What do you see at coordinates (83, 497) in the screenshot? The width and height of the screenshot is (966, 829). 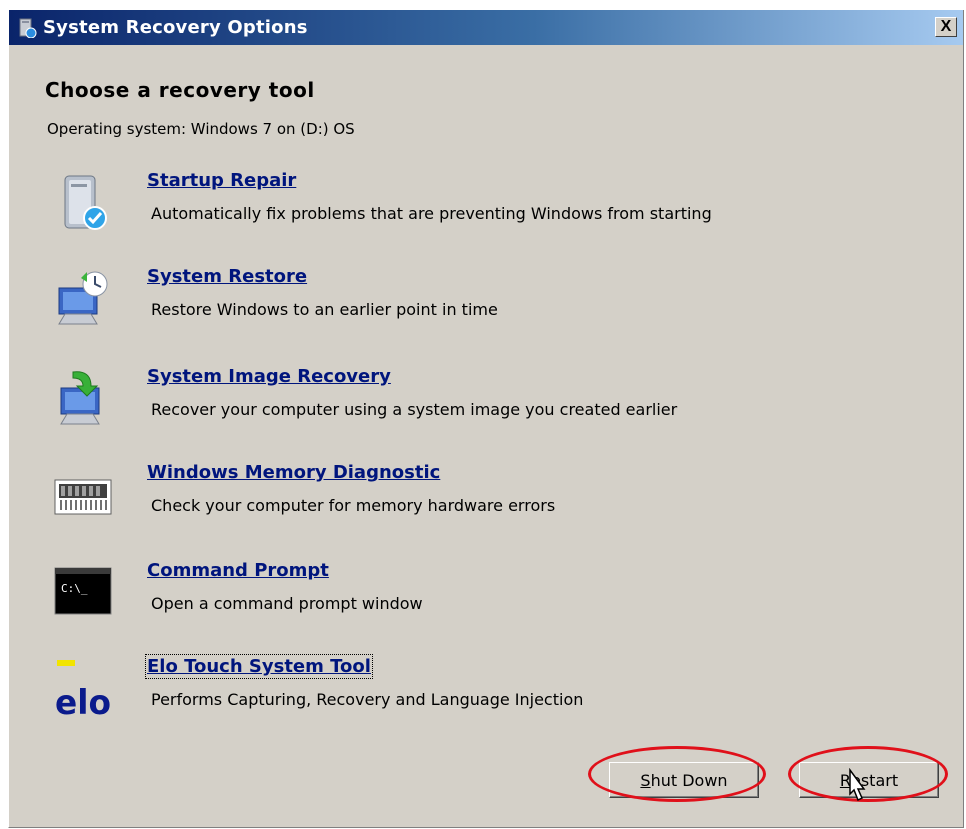 I see `memory-chip-icon` at bounding box center [83, 497].